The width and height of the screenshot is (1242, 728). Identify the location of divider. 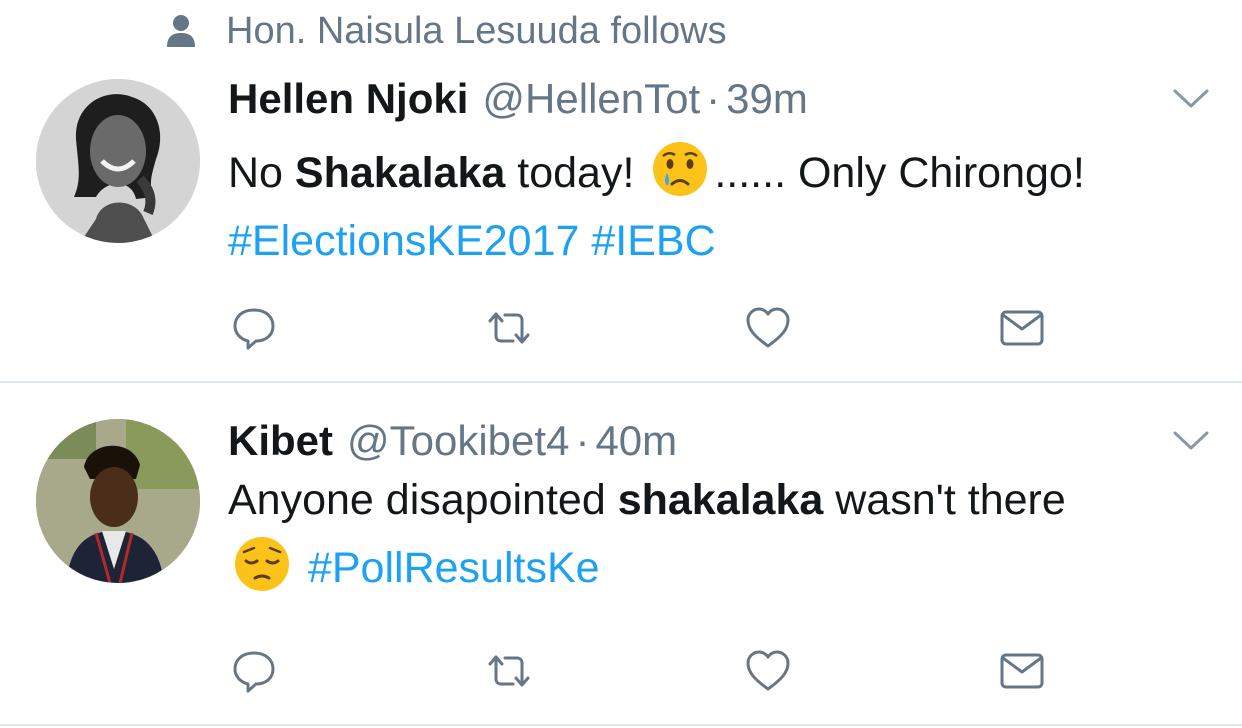
(621, 725).